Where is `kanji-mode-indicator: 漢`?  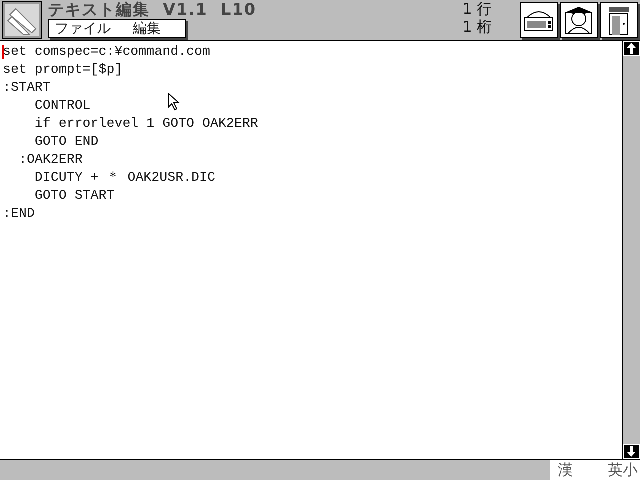 kanji-mode-indicator: 漢 is located at coordinates (565, 470).